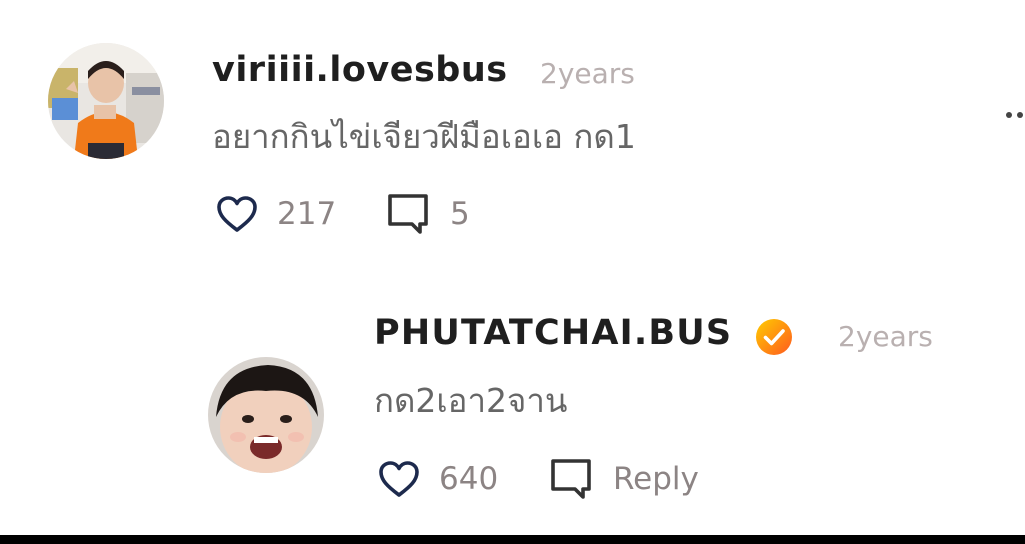 This screenshot has width=1025, height=544. Describe the element at coordinates (469, 479) in the screenshot. I see `like-count: 640` at that location.